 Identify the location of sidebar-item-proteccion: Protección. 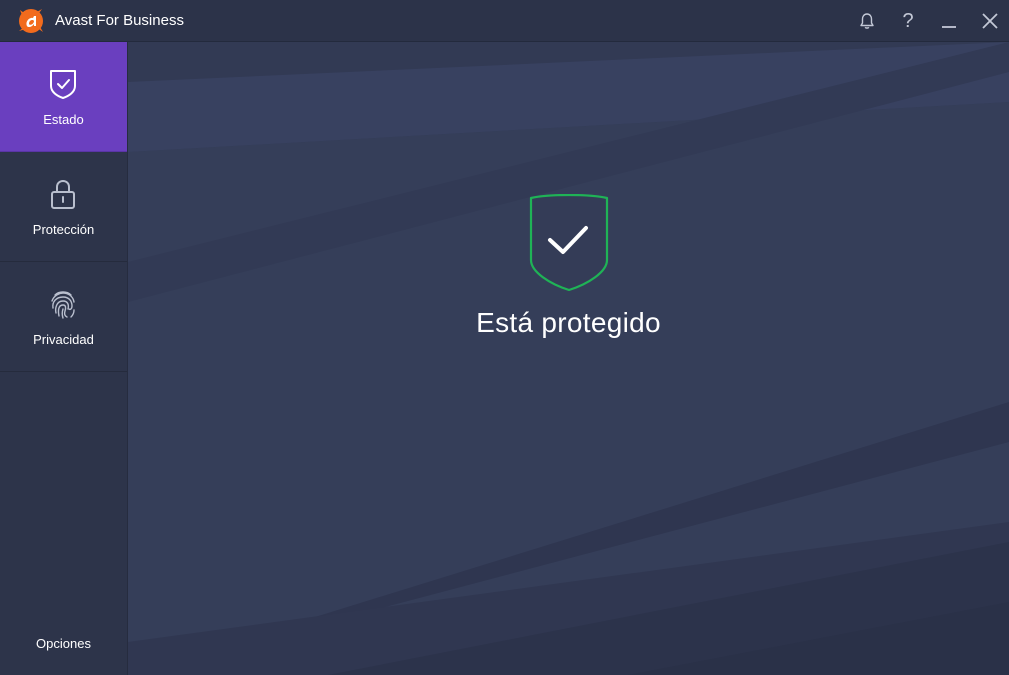
(63, 207).